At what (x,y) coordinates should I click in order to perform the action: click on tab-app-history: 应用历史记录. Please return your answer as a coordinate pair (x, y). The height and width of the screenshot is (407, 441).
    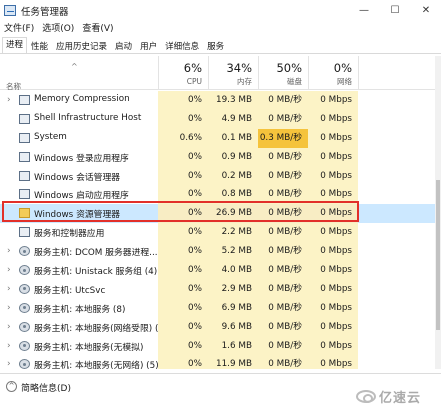
    Looking at the image, I should click on (81, 46).